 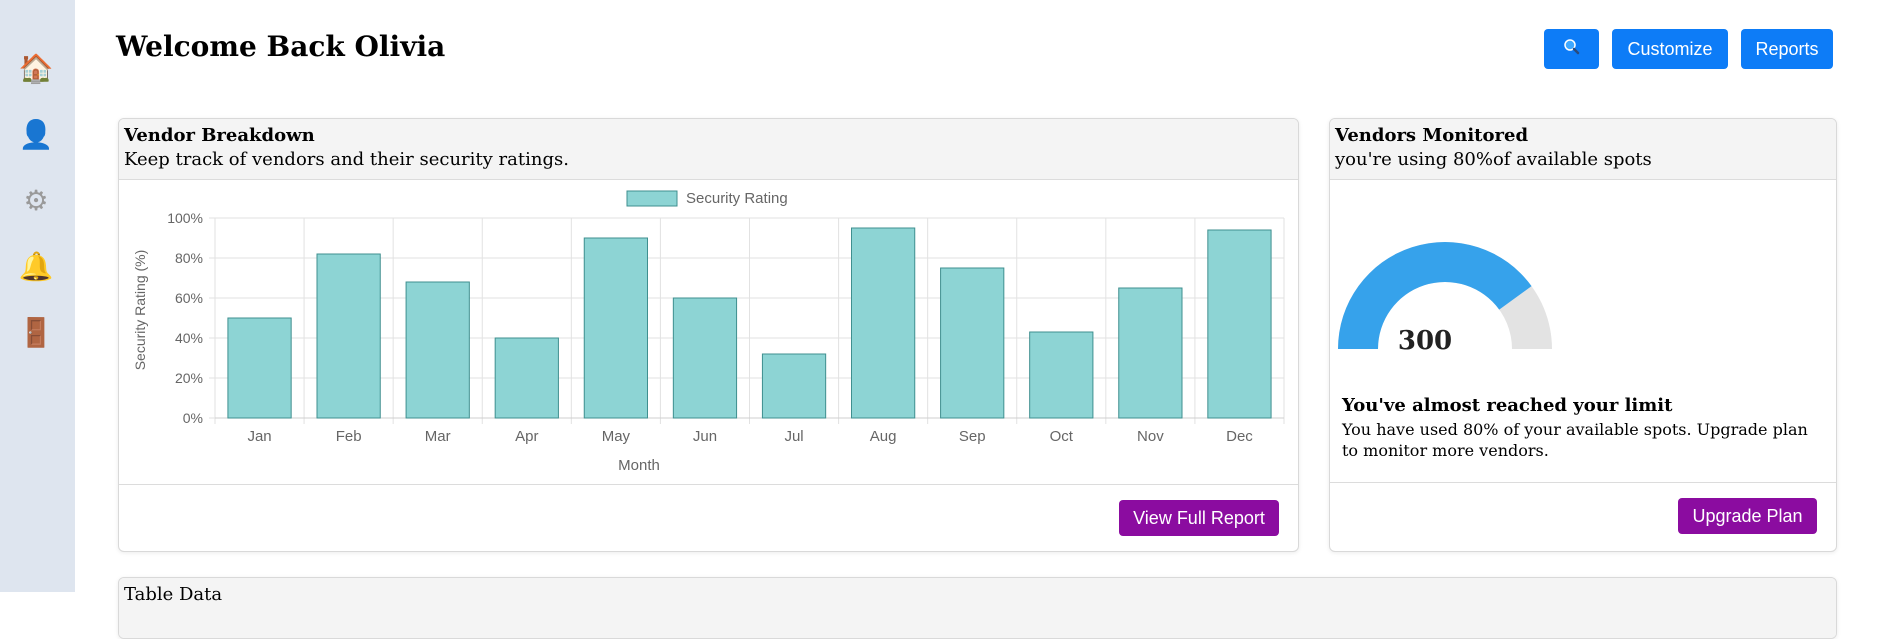 What do you see at coordinates (281, 46) in the screenshot?
I see `page-title: Welcome Back Olivia` at bounding box center [281, 46].